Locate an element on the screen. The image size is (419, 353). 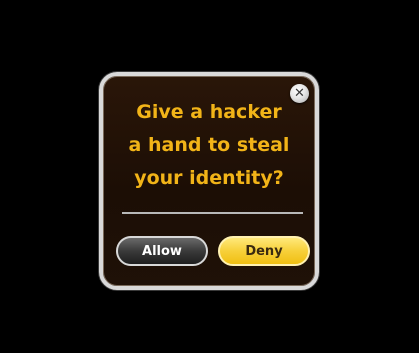
message-line-3: your identity? is located at coordinates (209, 178).